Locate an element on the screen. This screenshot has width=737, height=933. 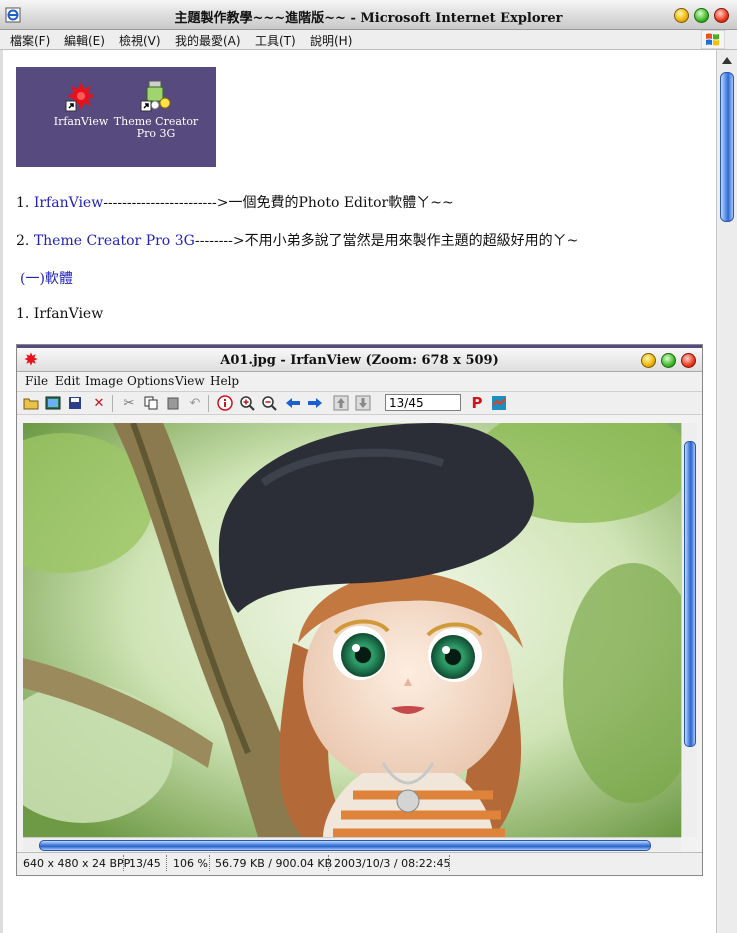
save-icon is located at coordinates (75, 403).